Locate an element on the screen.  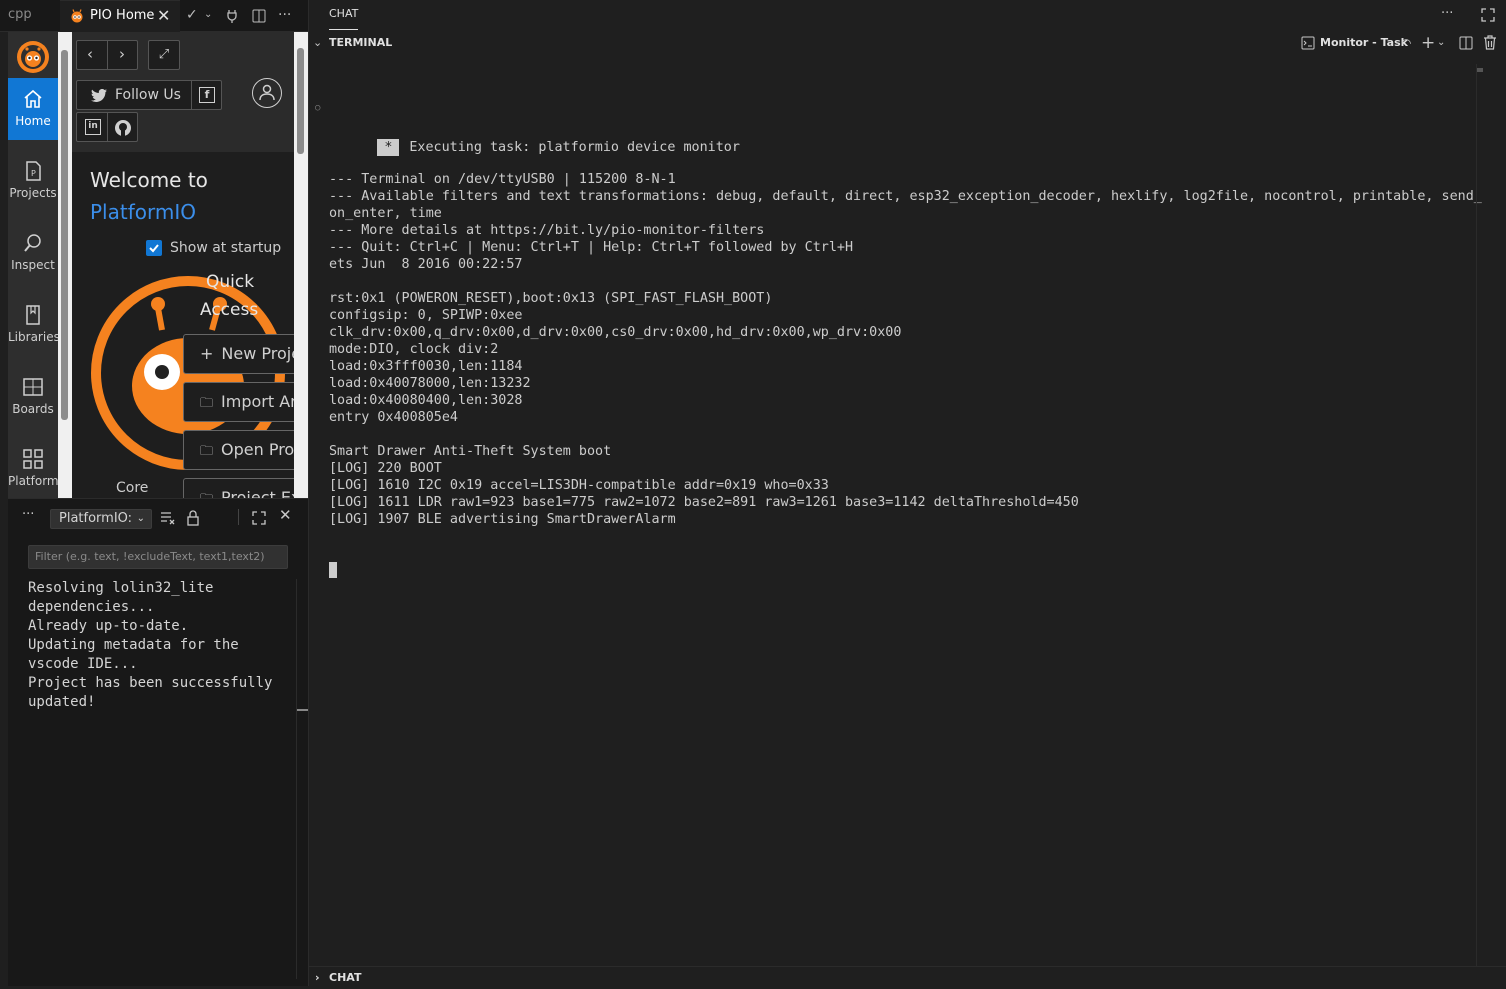
terminal-line: configsip: 0, SPIWP:0xee is located at coordinates (426, 315).